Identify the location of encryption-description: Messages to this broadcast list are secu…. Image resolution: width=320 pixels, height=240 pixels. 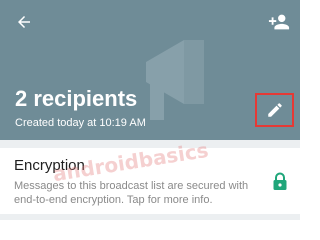
(131, 193).